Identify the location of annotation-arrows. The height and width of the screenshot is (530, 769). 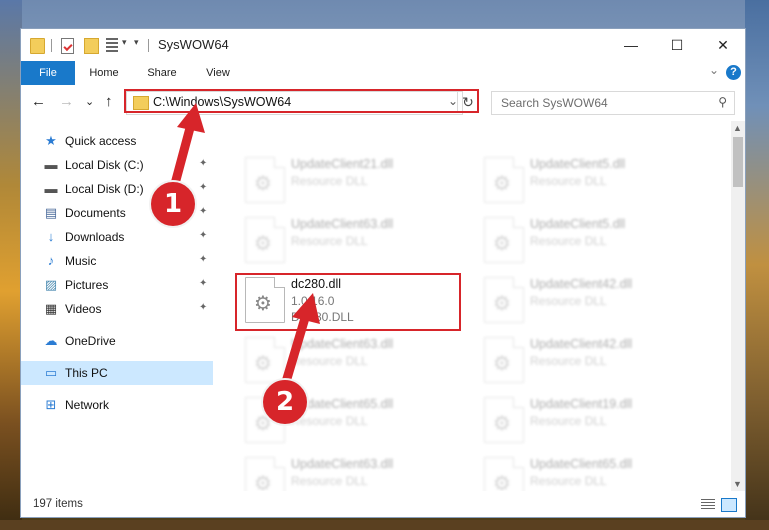
(243, 250).